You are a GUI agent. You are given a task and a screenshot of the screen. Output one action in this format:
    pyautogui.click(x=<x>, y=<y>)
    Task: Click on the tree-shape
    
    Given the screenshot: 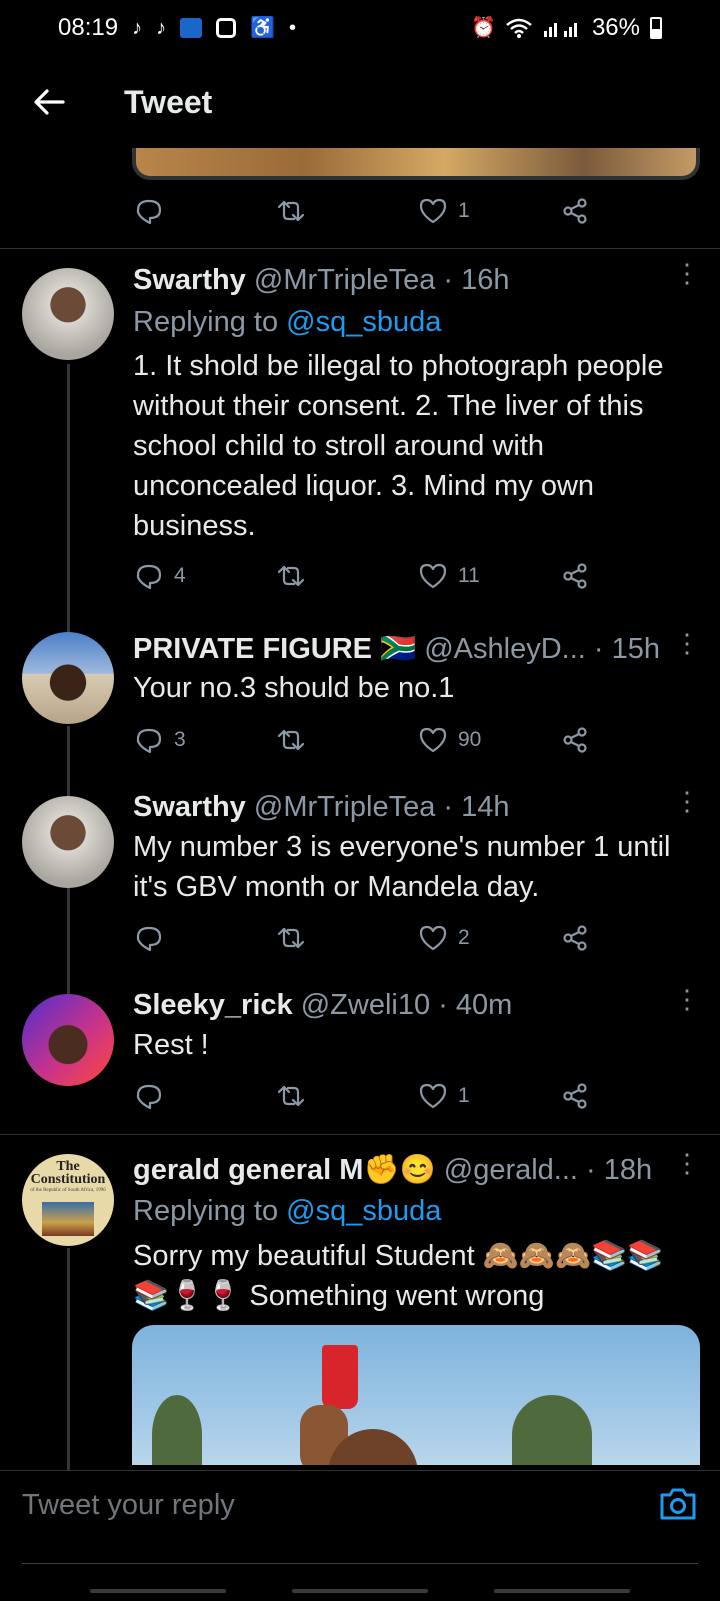 What is the action you would take?
    pyautogui.click(x=177, y=1430)
    